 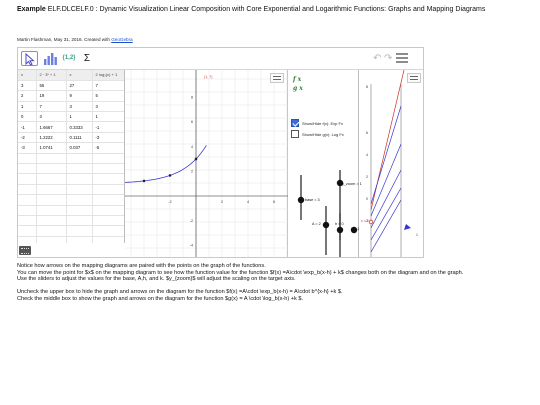 What do you see at coordinates (27, 96) in the screenshot?
I see `table-cell: 2` at bounding box center [27, 96].